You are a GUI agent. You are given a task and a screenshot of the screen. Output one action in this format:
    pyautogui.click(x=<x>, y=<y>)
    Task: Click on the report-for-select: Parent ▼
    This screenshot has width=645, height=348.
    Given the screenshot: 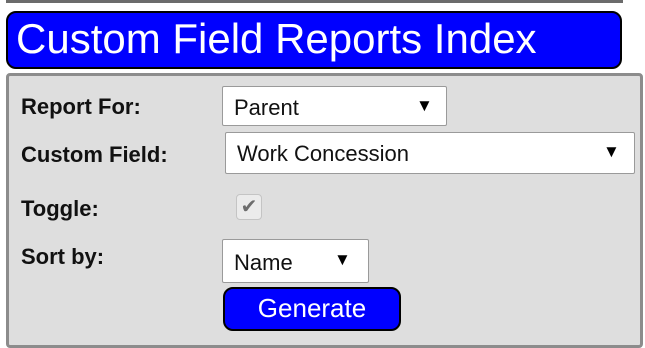 What is the action you would take?
    pyautogui.click(x=334, y=106)
    